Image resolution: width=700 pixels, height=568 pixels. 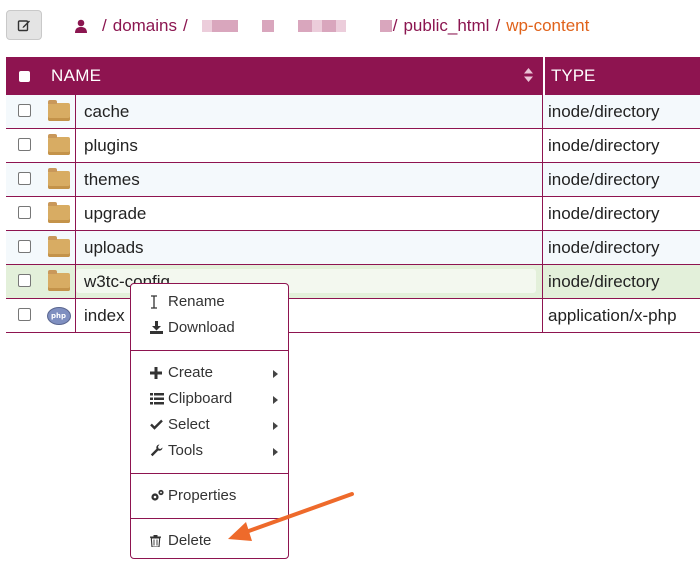 What do you see at coordinates (573, 76) in the screenshot?
I see `type-column-header: TYPE` at bounding box center [573, 76].